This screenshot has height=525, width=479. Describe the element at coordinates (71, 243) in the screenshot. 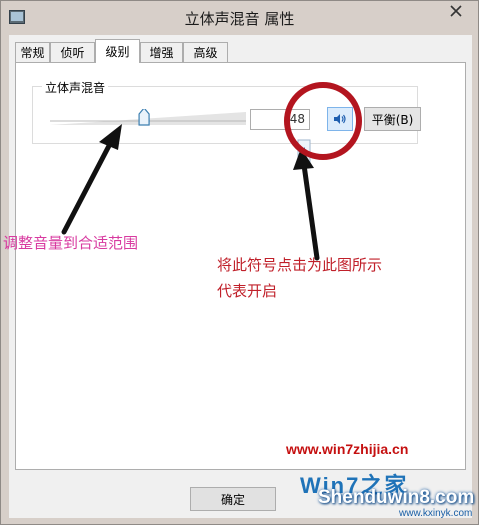

I see `annotation-left-text: 调整音量到合适范围` at that location.